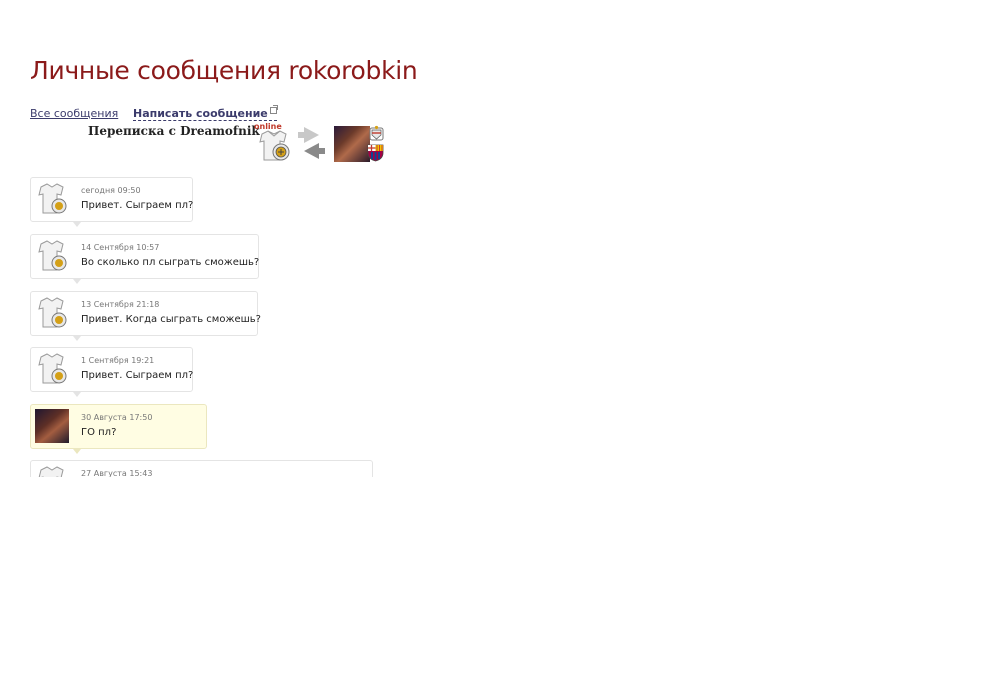 This screenshot has height=700, width=1000. Describe the element at coordinates (174, 131) in the screenshot. I see `conversation-title: Переписка с Dreamofnik` at that location.